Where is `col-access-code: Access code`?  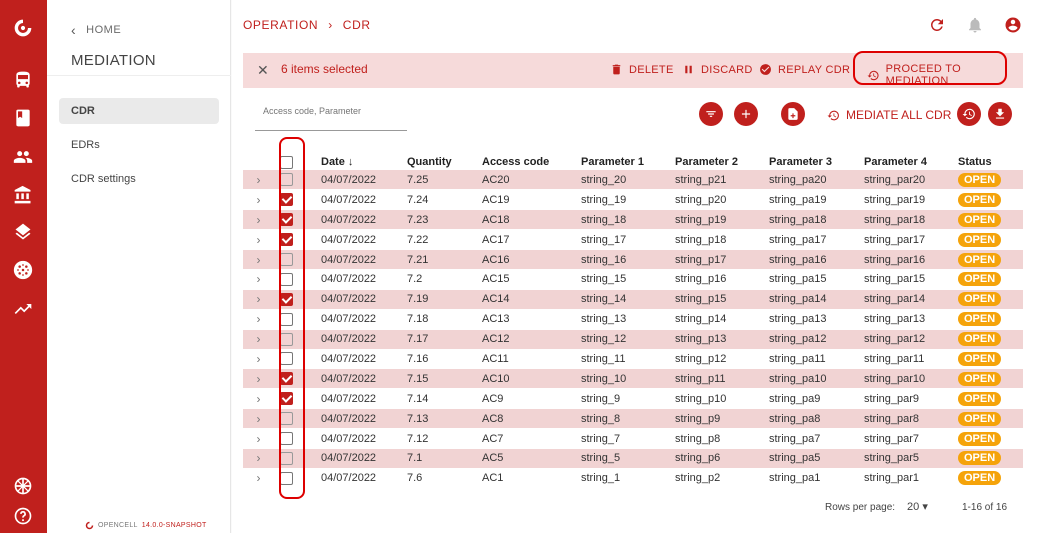
col-access-code: Access code is located at coordinates (531, 160).